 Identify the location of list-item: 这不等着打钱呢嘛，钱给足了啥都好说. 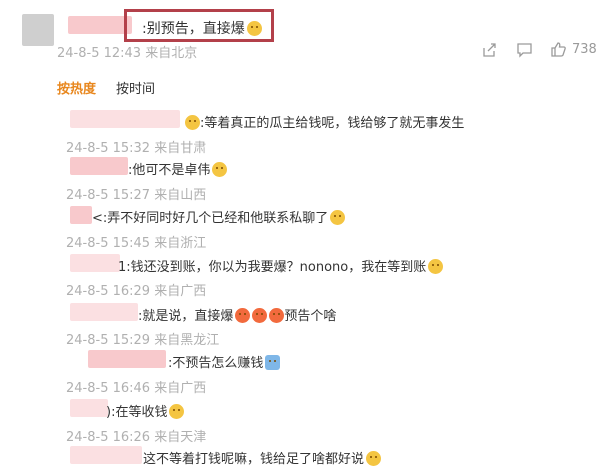
(262, 457).